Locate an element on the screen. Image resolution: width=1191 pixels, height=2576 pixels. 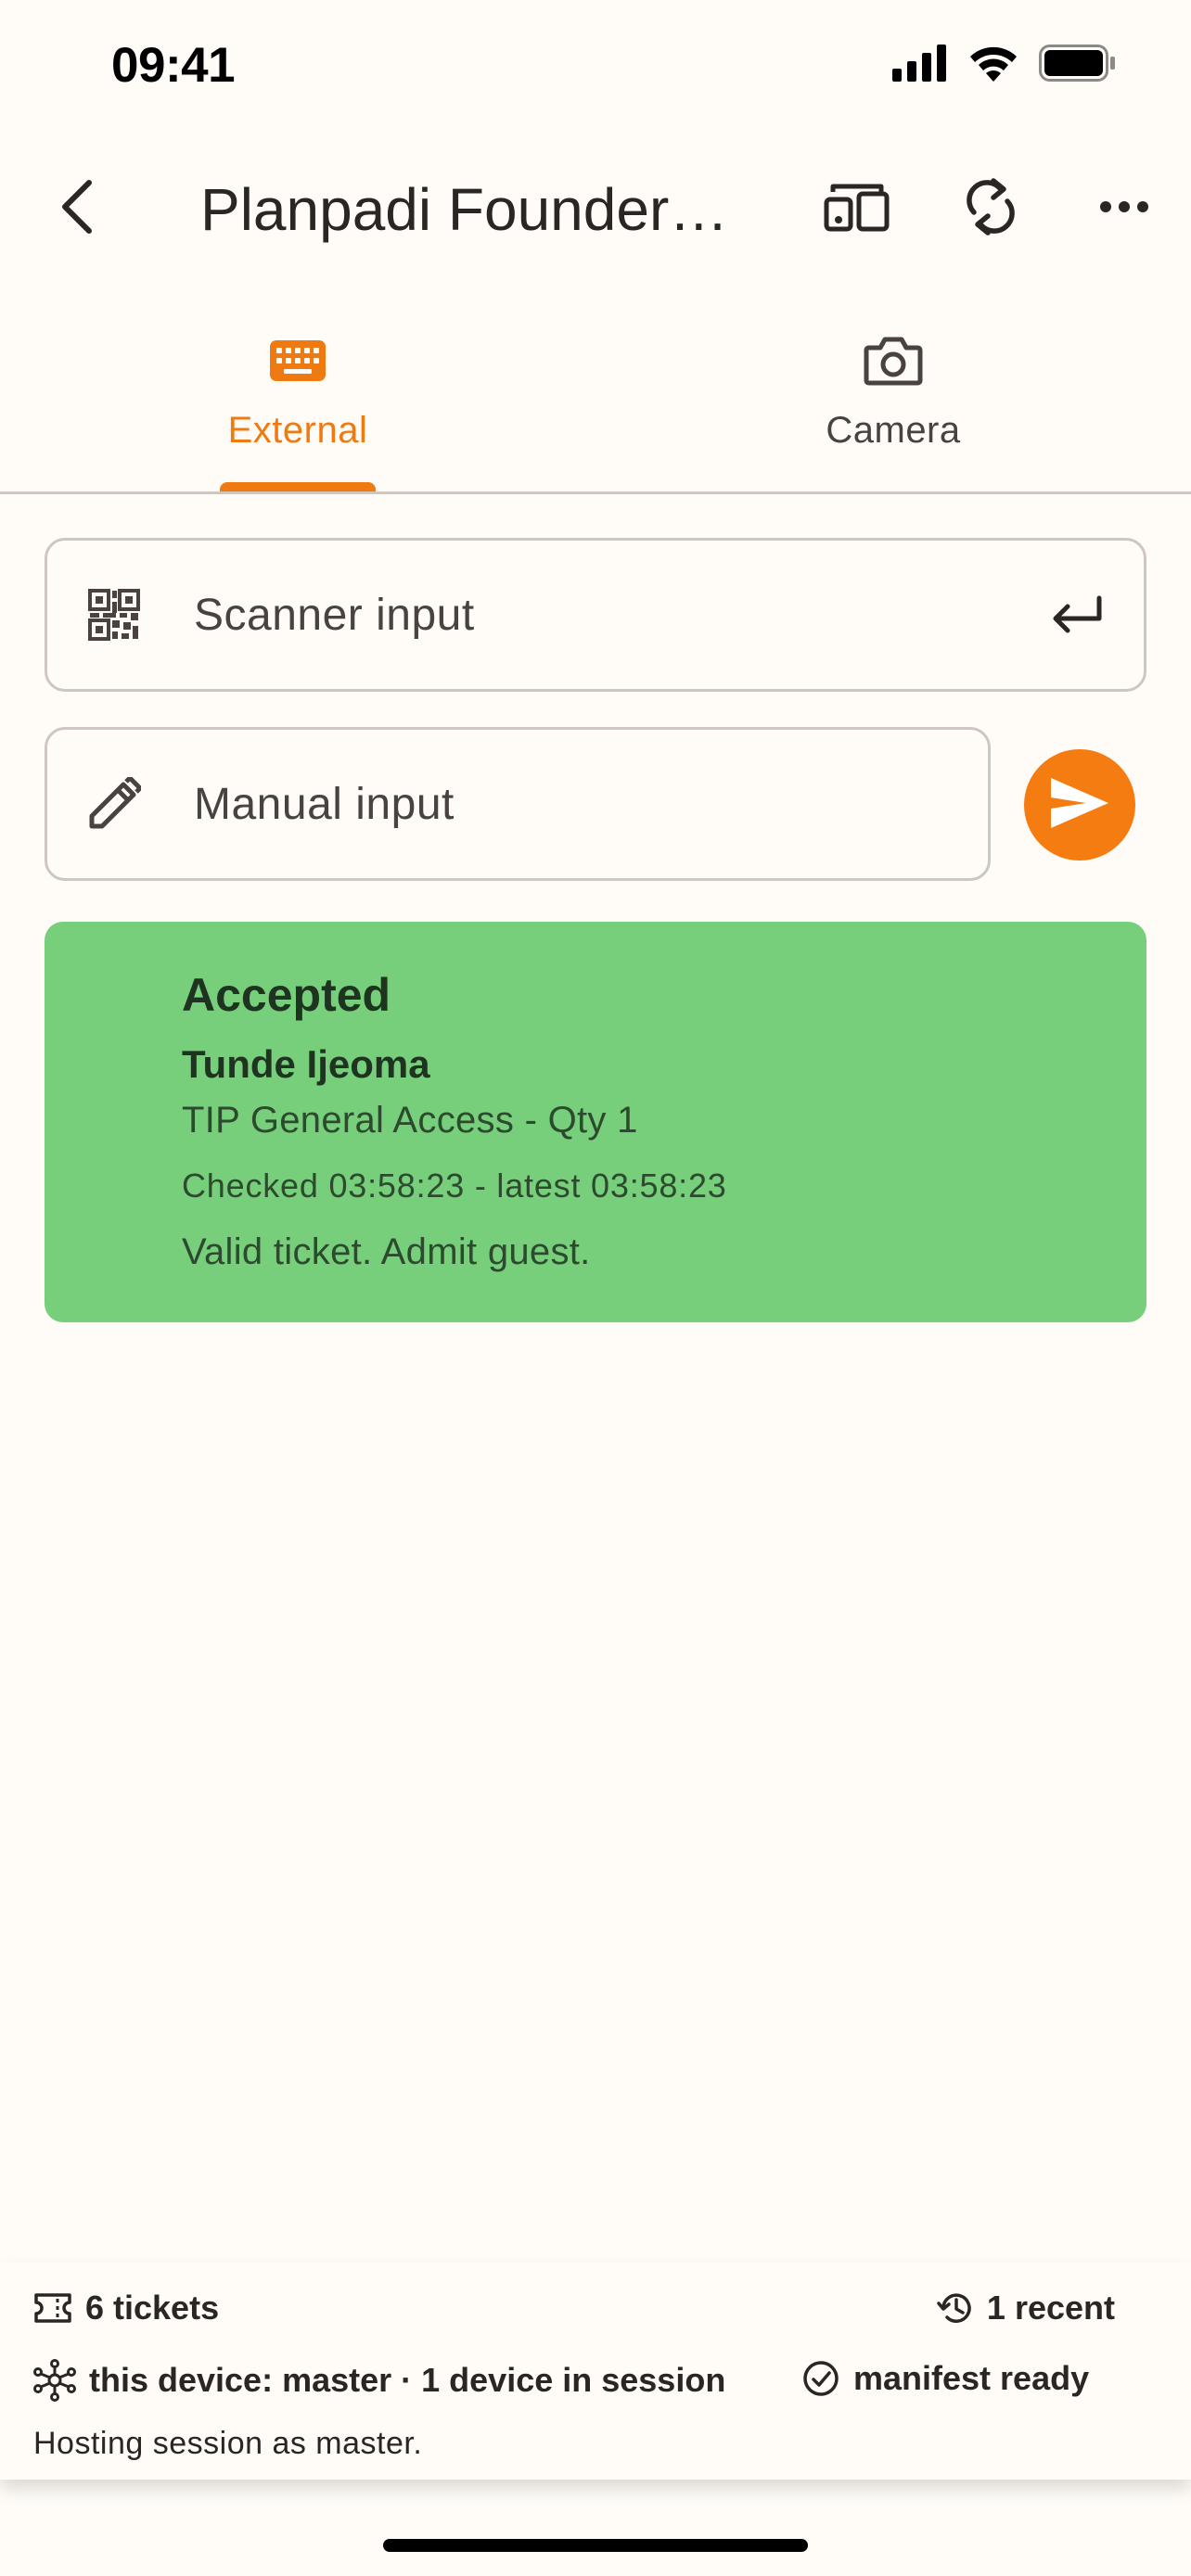
scanner-input is located at coordinates (565, 615).